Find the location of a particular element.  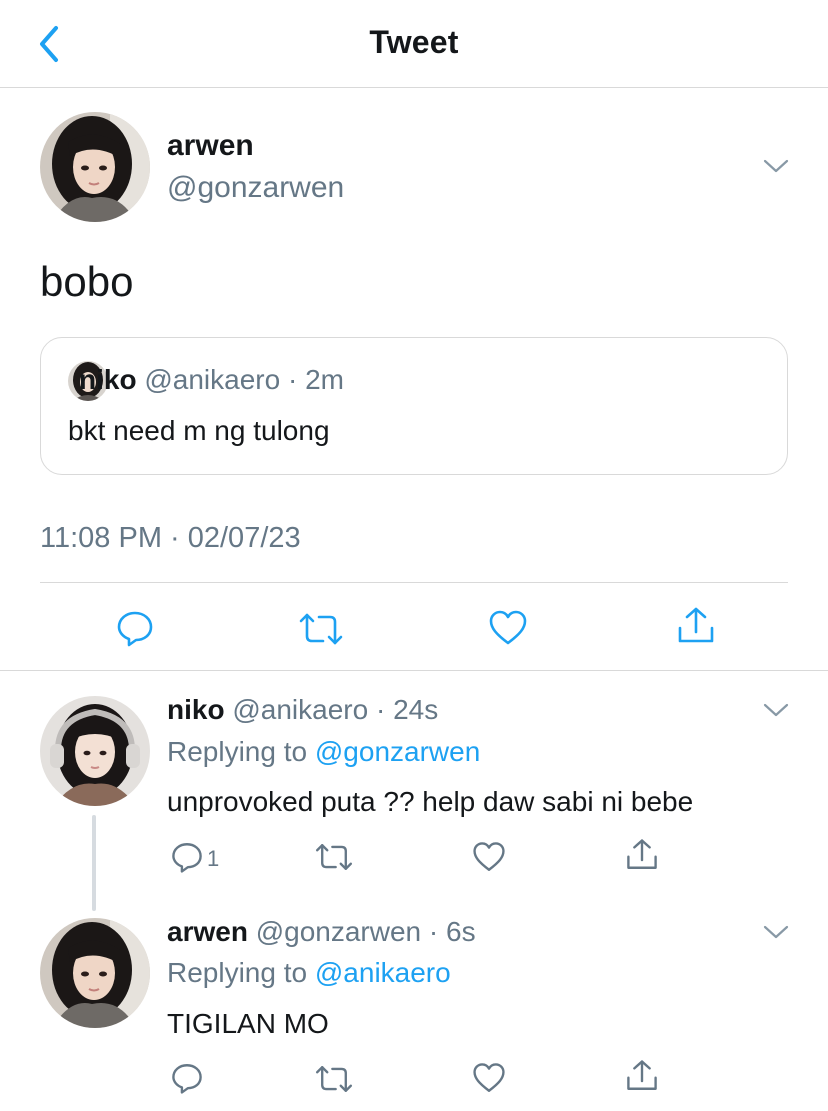

replying-to: Replying to @gonzarwen is located at coordinates (323, 752).